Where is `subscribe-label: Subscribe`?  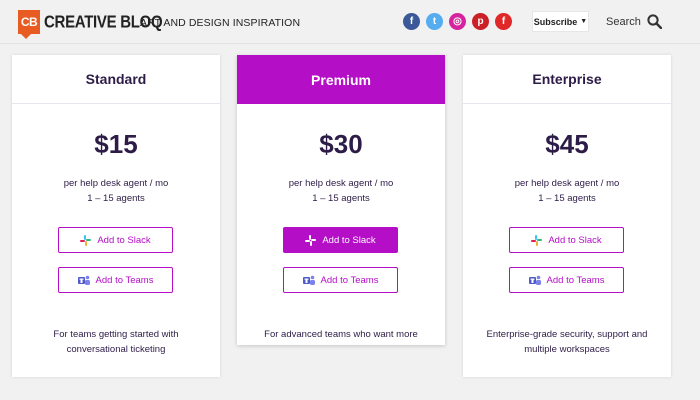 subscribe-label: Subscribe is located at coordinates (555, 21).